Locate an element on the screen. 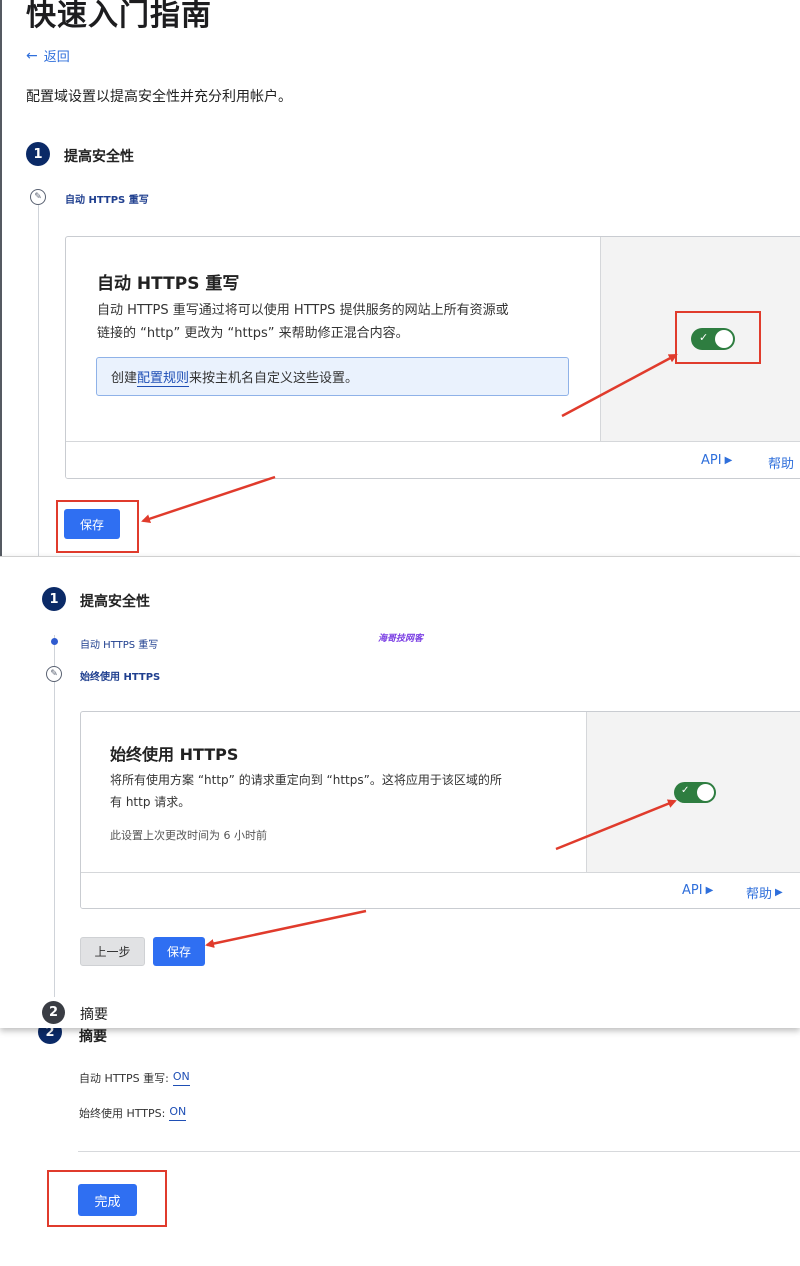 The image size is (800, 1266). help-link: 帮助 is located at coordinates (781, 462).